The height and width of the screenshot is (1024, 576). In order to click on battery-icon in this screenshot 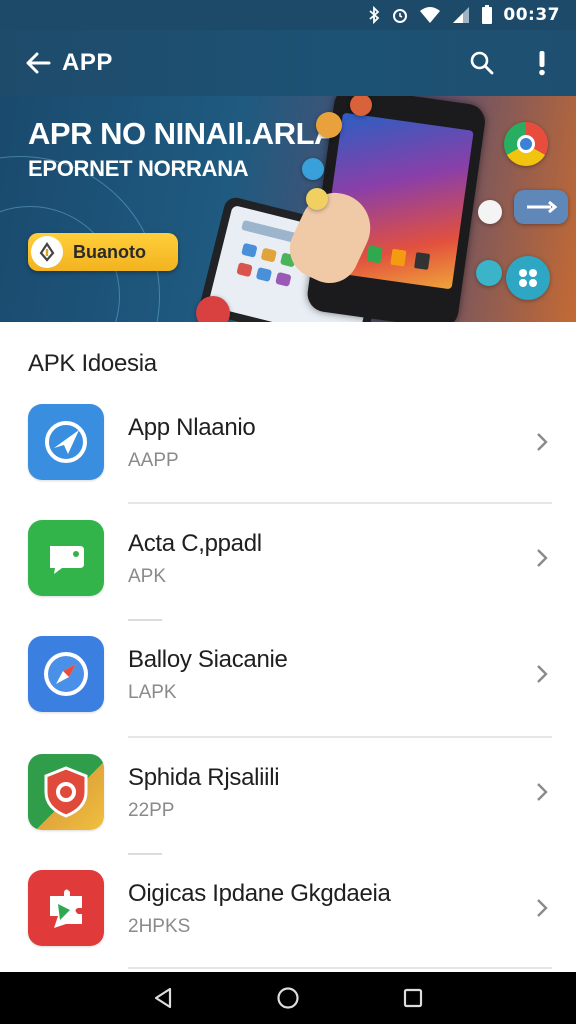, I will do `click(487, 14)`.